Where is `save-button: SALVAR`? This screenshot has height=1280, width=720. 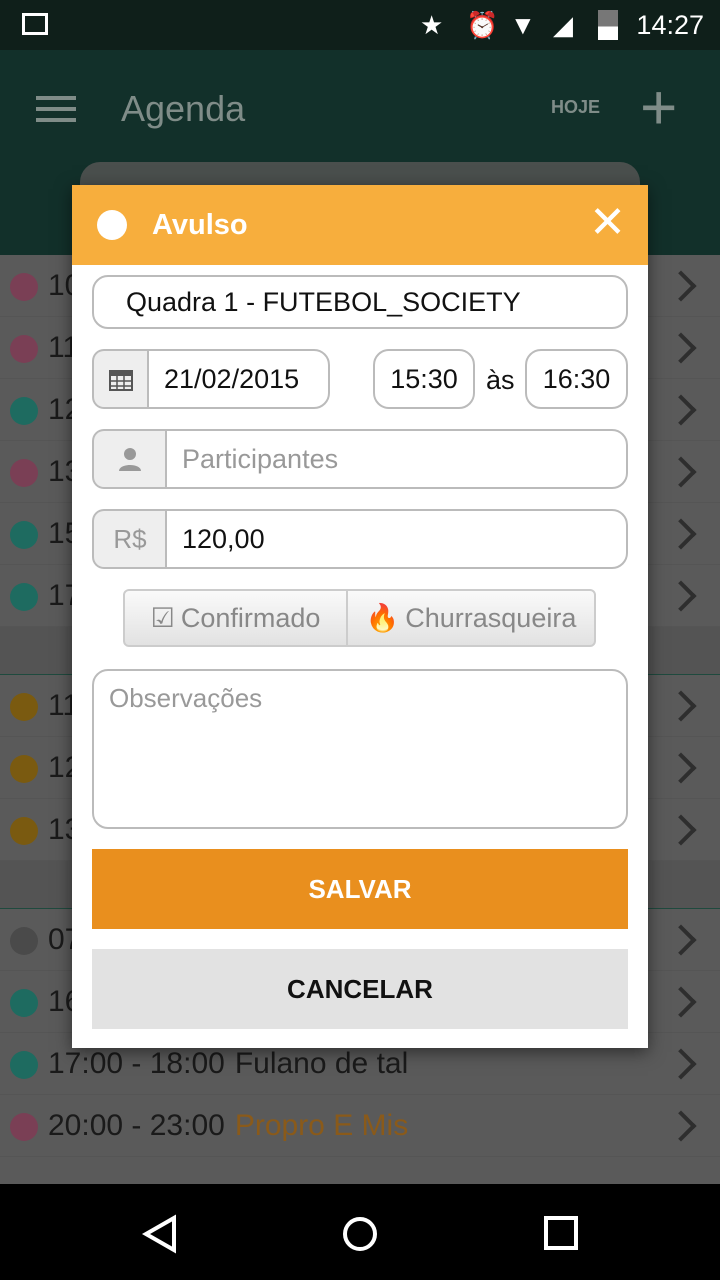
save-button: SALVAR is located at coordinates (360, 889).